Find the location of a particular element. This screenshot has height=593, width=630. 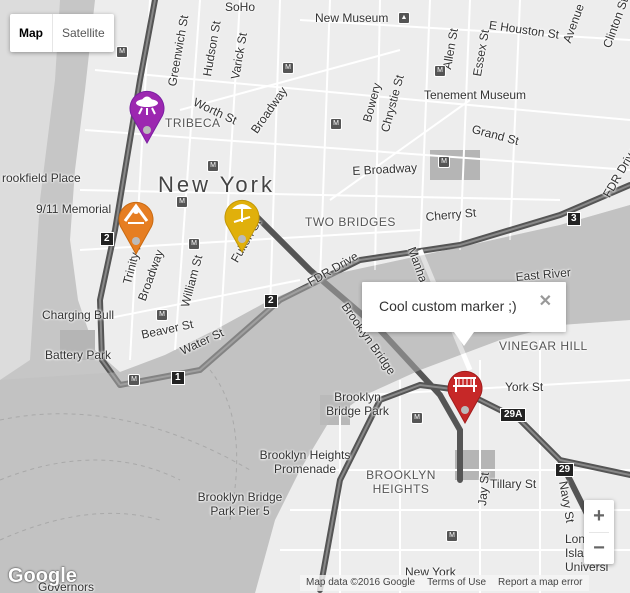

red-marker is located at coordinates (465, 395).